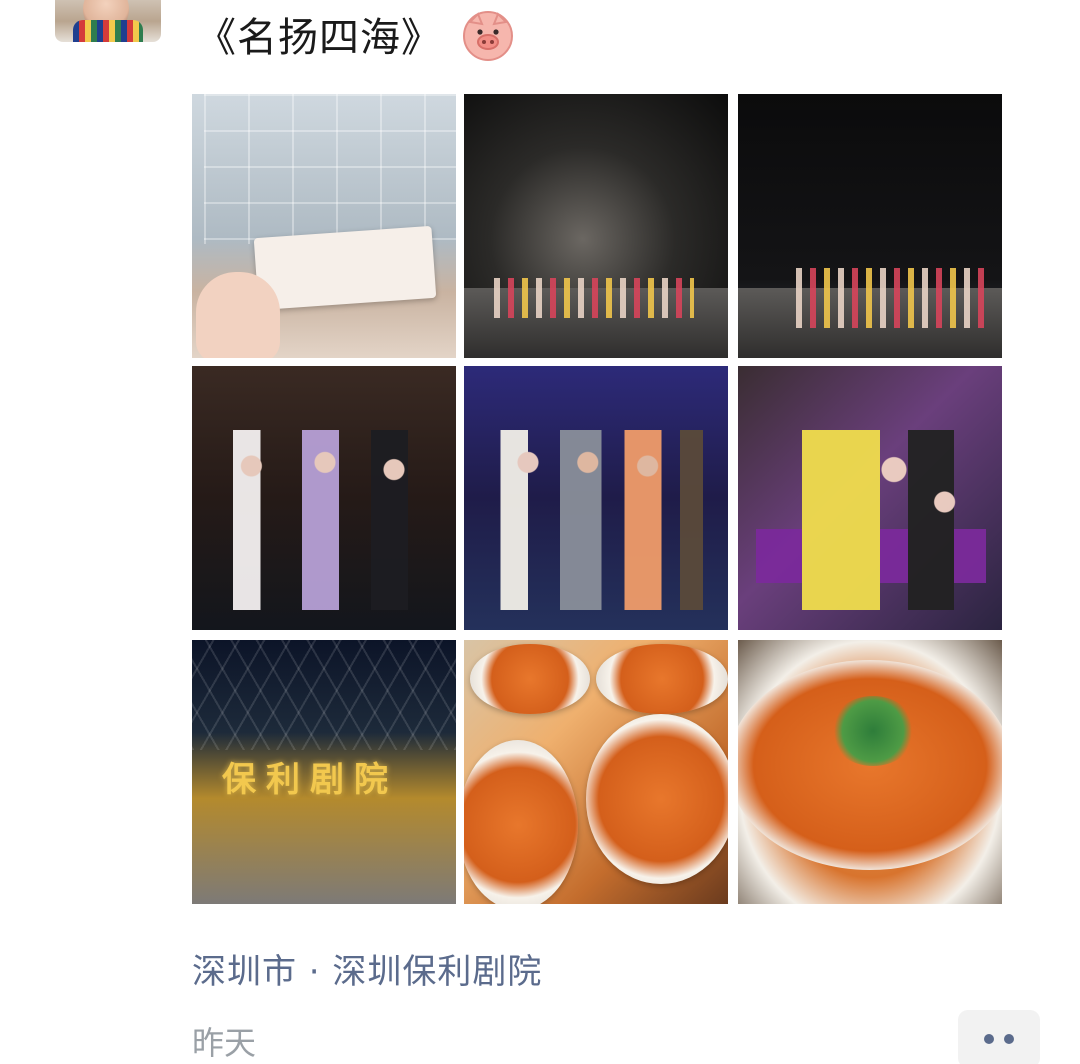 The height and width of the screenshot is (1064, 1080). I want to click on photo-ticket-building, so click(324, 226).